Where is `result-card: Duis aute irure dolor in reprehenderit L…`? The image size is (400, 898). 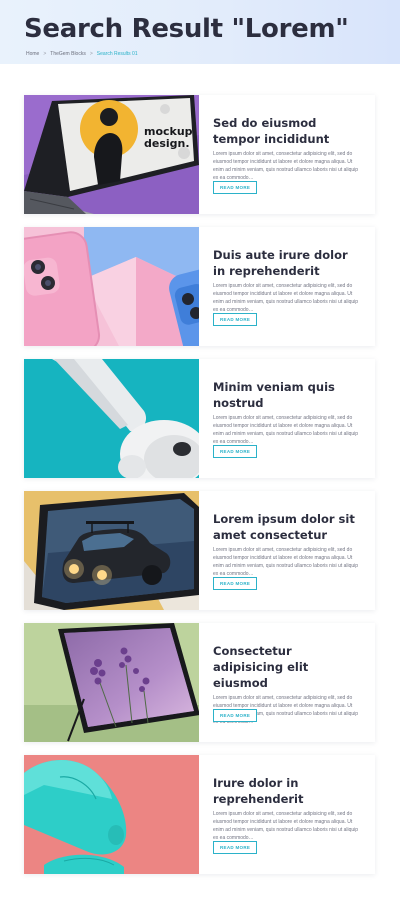
result-card: Duis aute irure dolor in reprehenderit L… is located at coordinates (199, 286).